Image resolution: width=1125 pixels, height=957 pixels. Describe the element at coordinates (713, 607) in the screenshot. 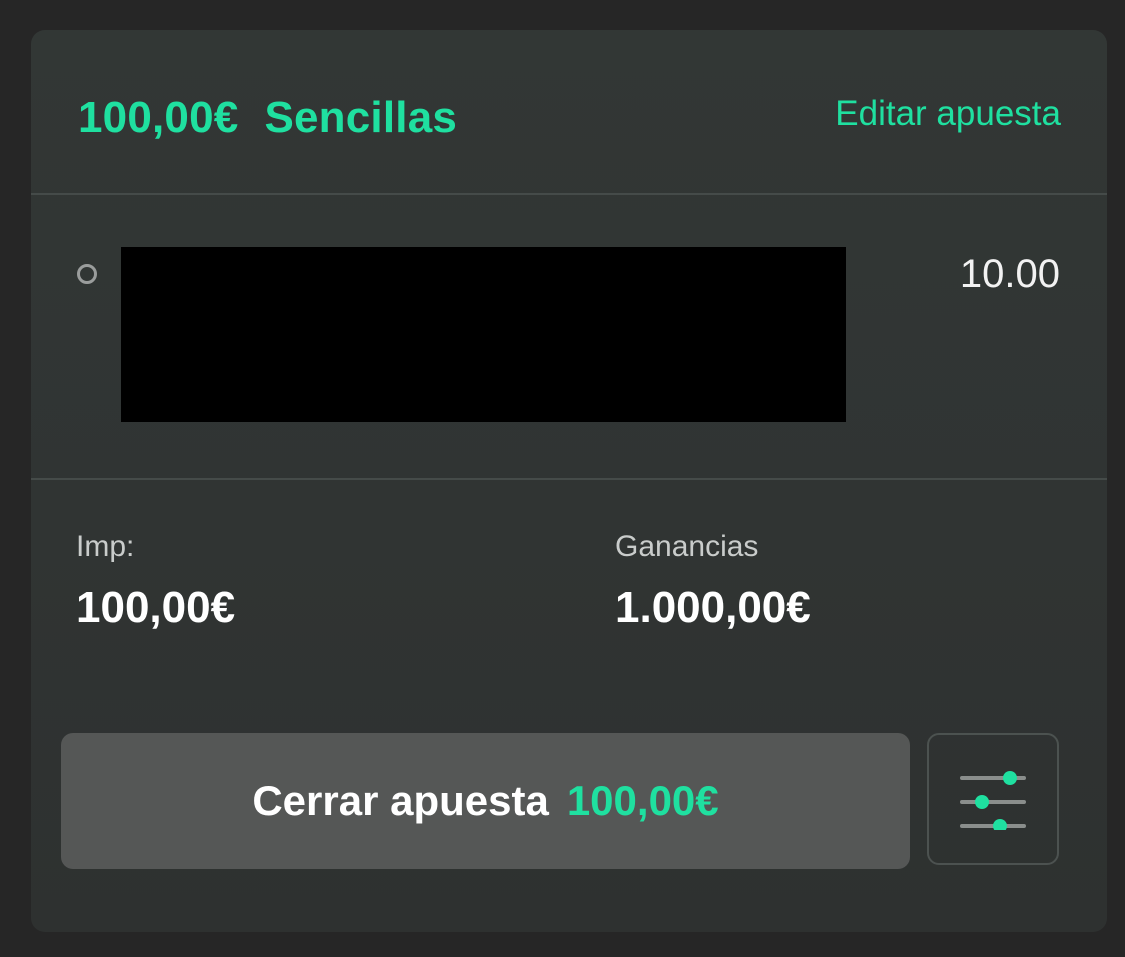

I see `winnings-value: 1.000,00€` at that location.